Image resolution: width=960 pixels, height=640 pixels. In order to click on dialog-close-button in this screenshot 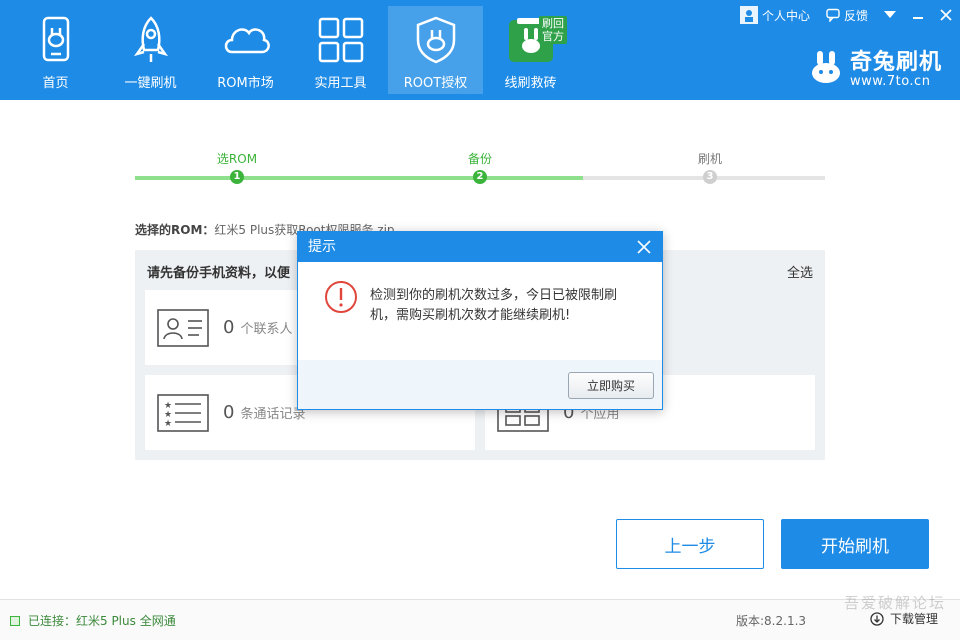, I will do `click(644, 247)`.